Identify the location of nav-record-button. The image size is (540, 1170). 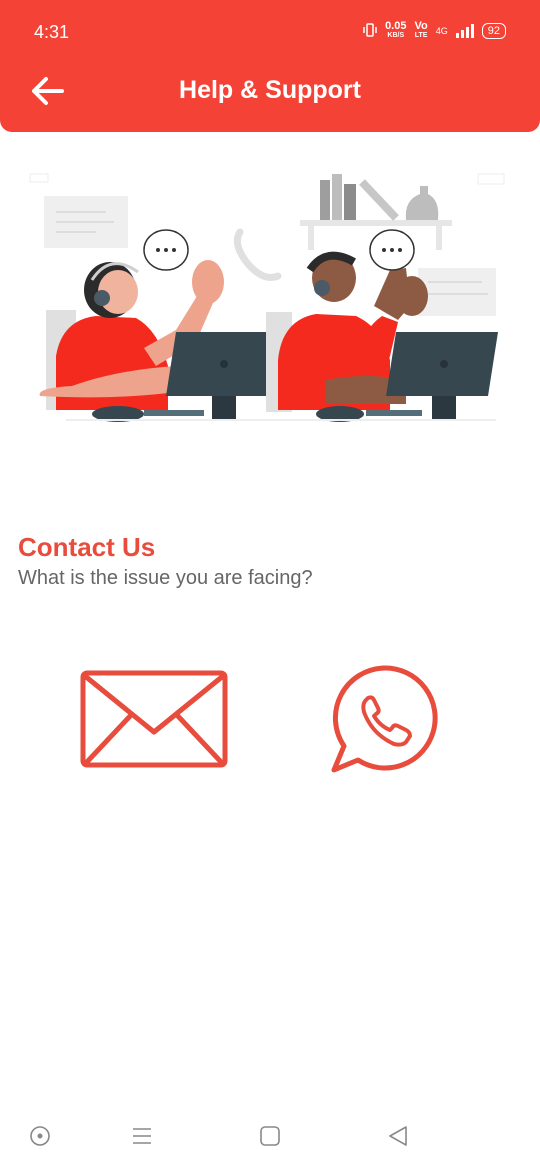
(40, 1136).